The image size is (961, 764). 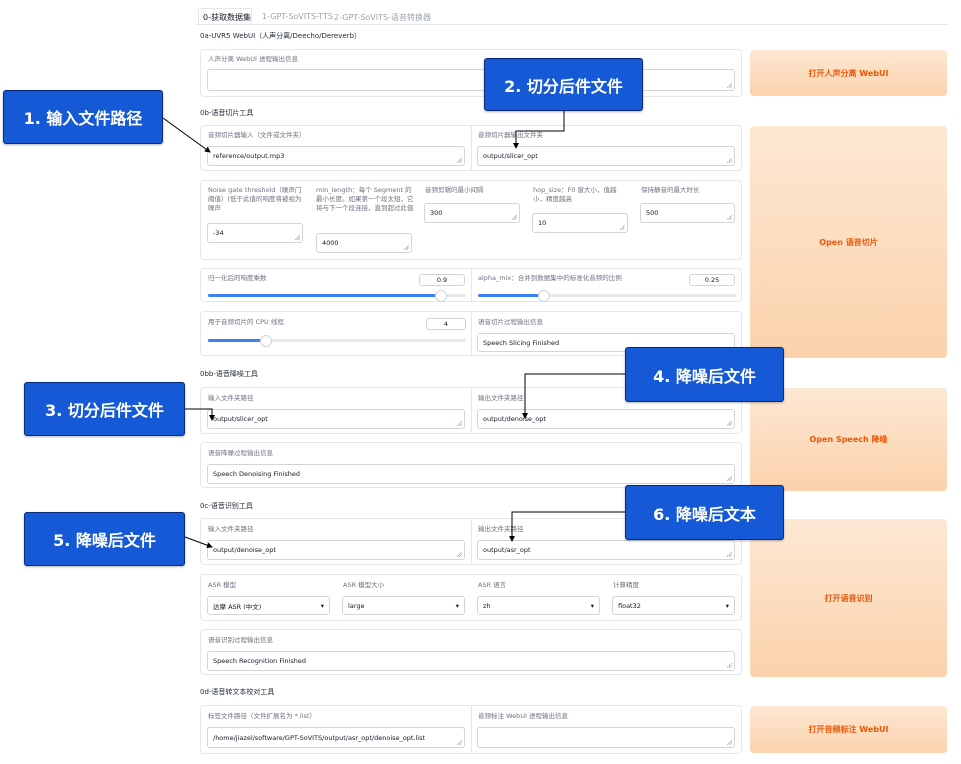 What do you see at coordinates (104, 409) in the screenshot?
I see `callout-3: 3. 切分后件文件` at bounding box center [104, 409].